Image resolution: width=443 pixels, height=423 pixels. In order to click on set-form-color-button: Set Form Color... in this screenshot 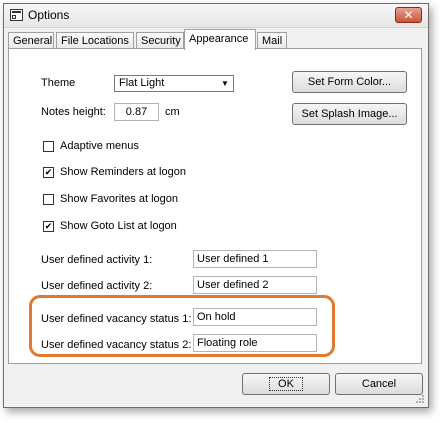, I will do `click(349, 82)`.